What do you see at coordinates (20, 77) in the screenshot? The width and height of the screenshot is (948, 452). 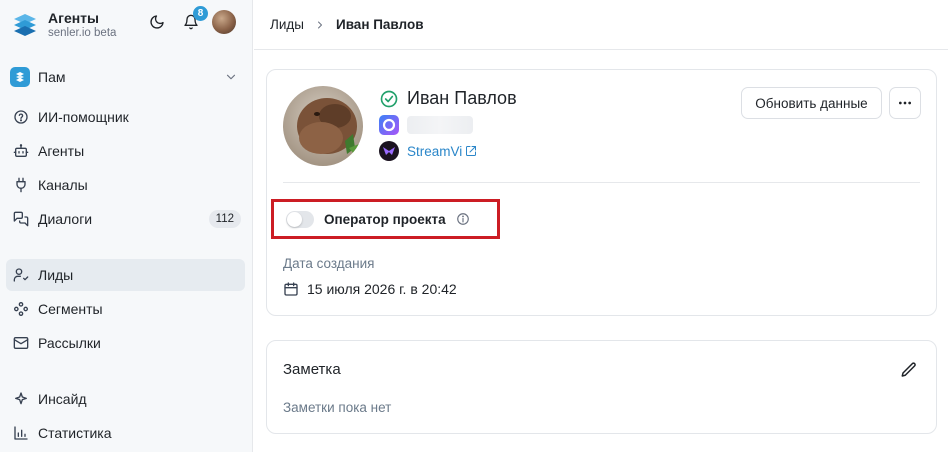 I see `workspace-icon` at bounding box center [20, 77].